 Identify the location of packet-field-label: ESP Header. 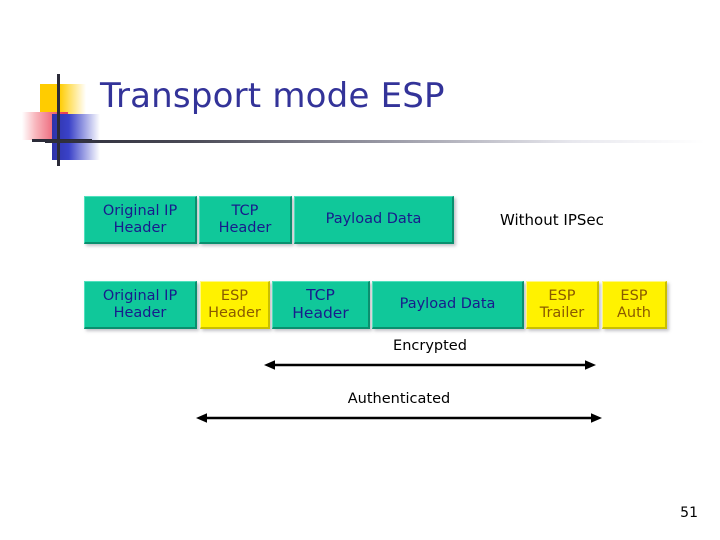
(234, 304).